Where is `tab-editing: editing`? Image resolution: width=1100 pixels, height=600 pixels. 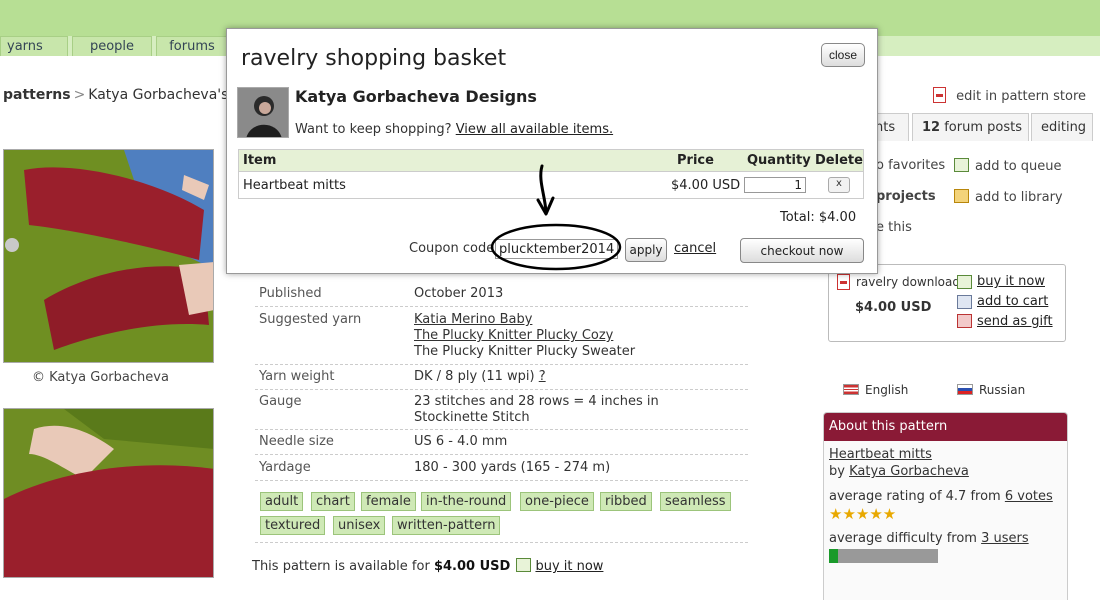 tab-editing: editing is located at coordinates (1062, 127).